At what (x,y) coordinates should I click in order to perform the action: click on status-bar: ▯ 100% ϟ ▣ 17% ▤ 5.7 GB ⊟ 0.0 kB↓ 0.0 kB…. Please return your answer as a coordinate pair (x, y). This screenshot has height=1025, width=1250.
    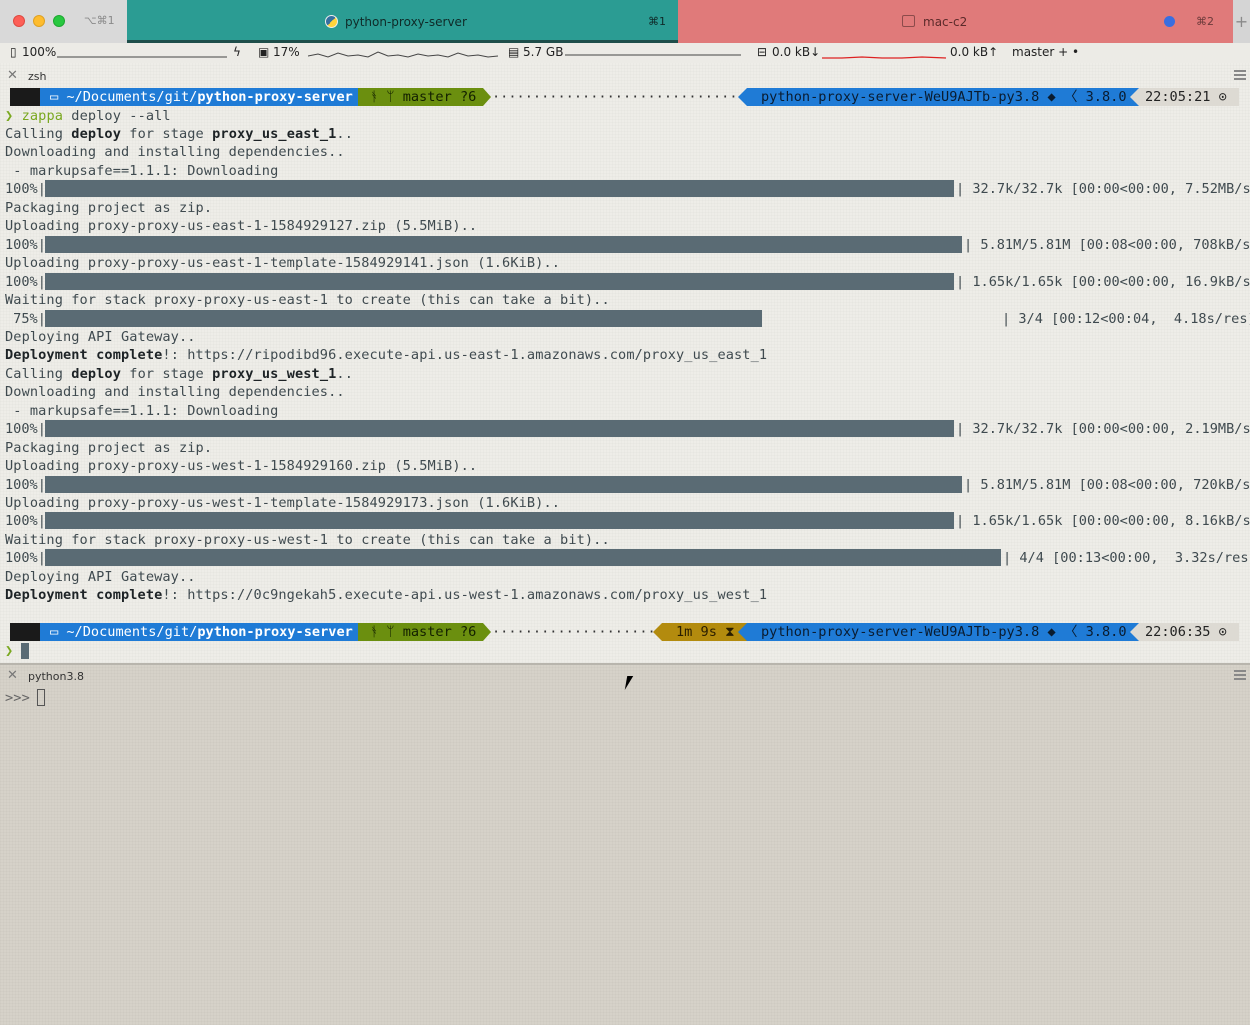
    Looking at the image, I should click on (625, 53).